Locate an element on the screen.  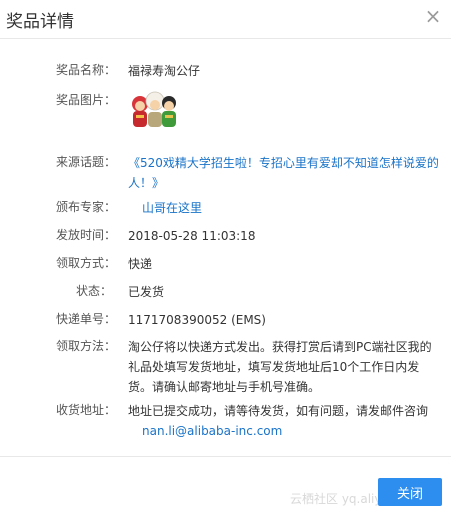
shipping-address-label: 收货地址： is located at coordinates (86, 410).